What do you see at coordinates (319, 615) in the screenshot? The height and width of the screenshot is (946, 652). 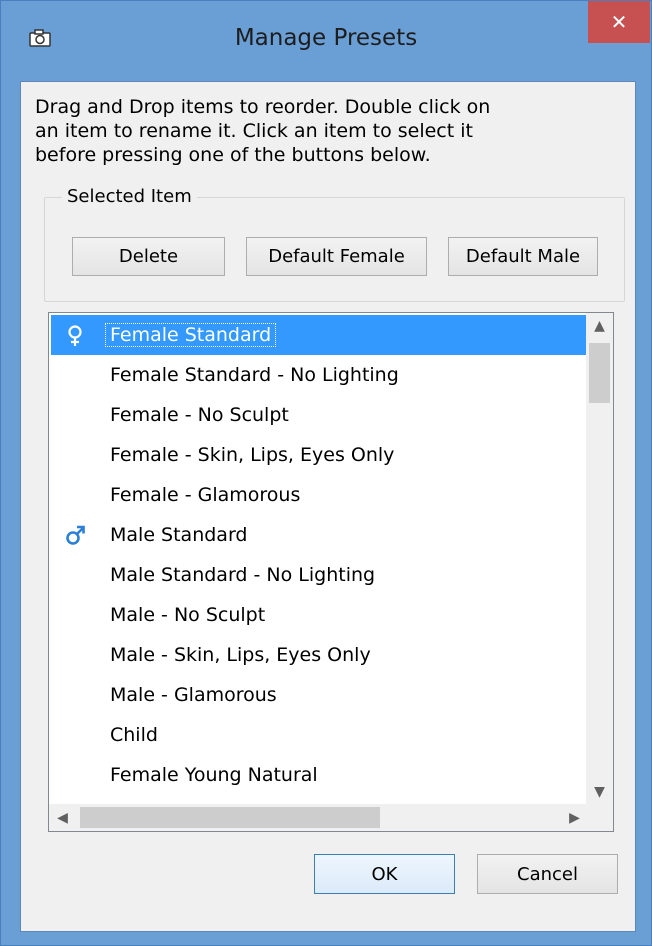 I see `preset-item: Male - No Sculpt` at bounding box center [319, 615].